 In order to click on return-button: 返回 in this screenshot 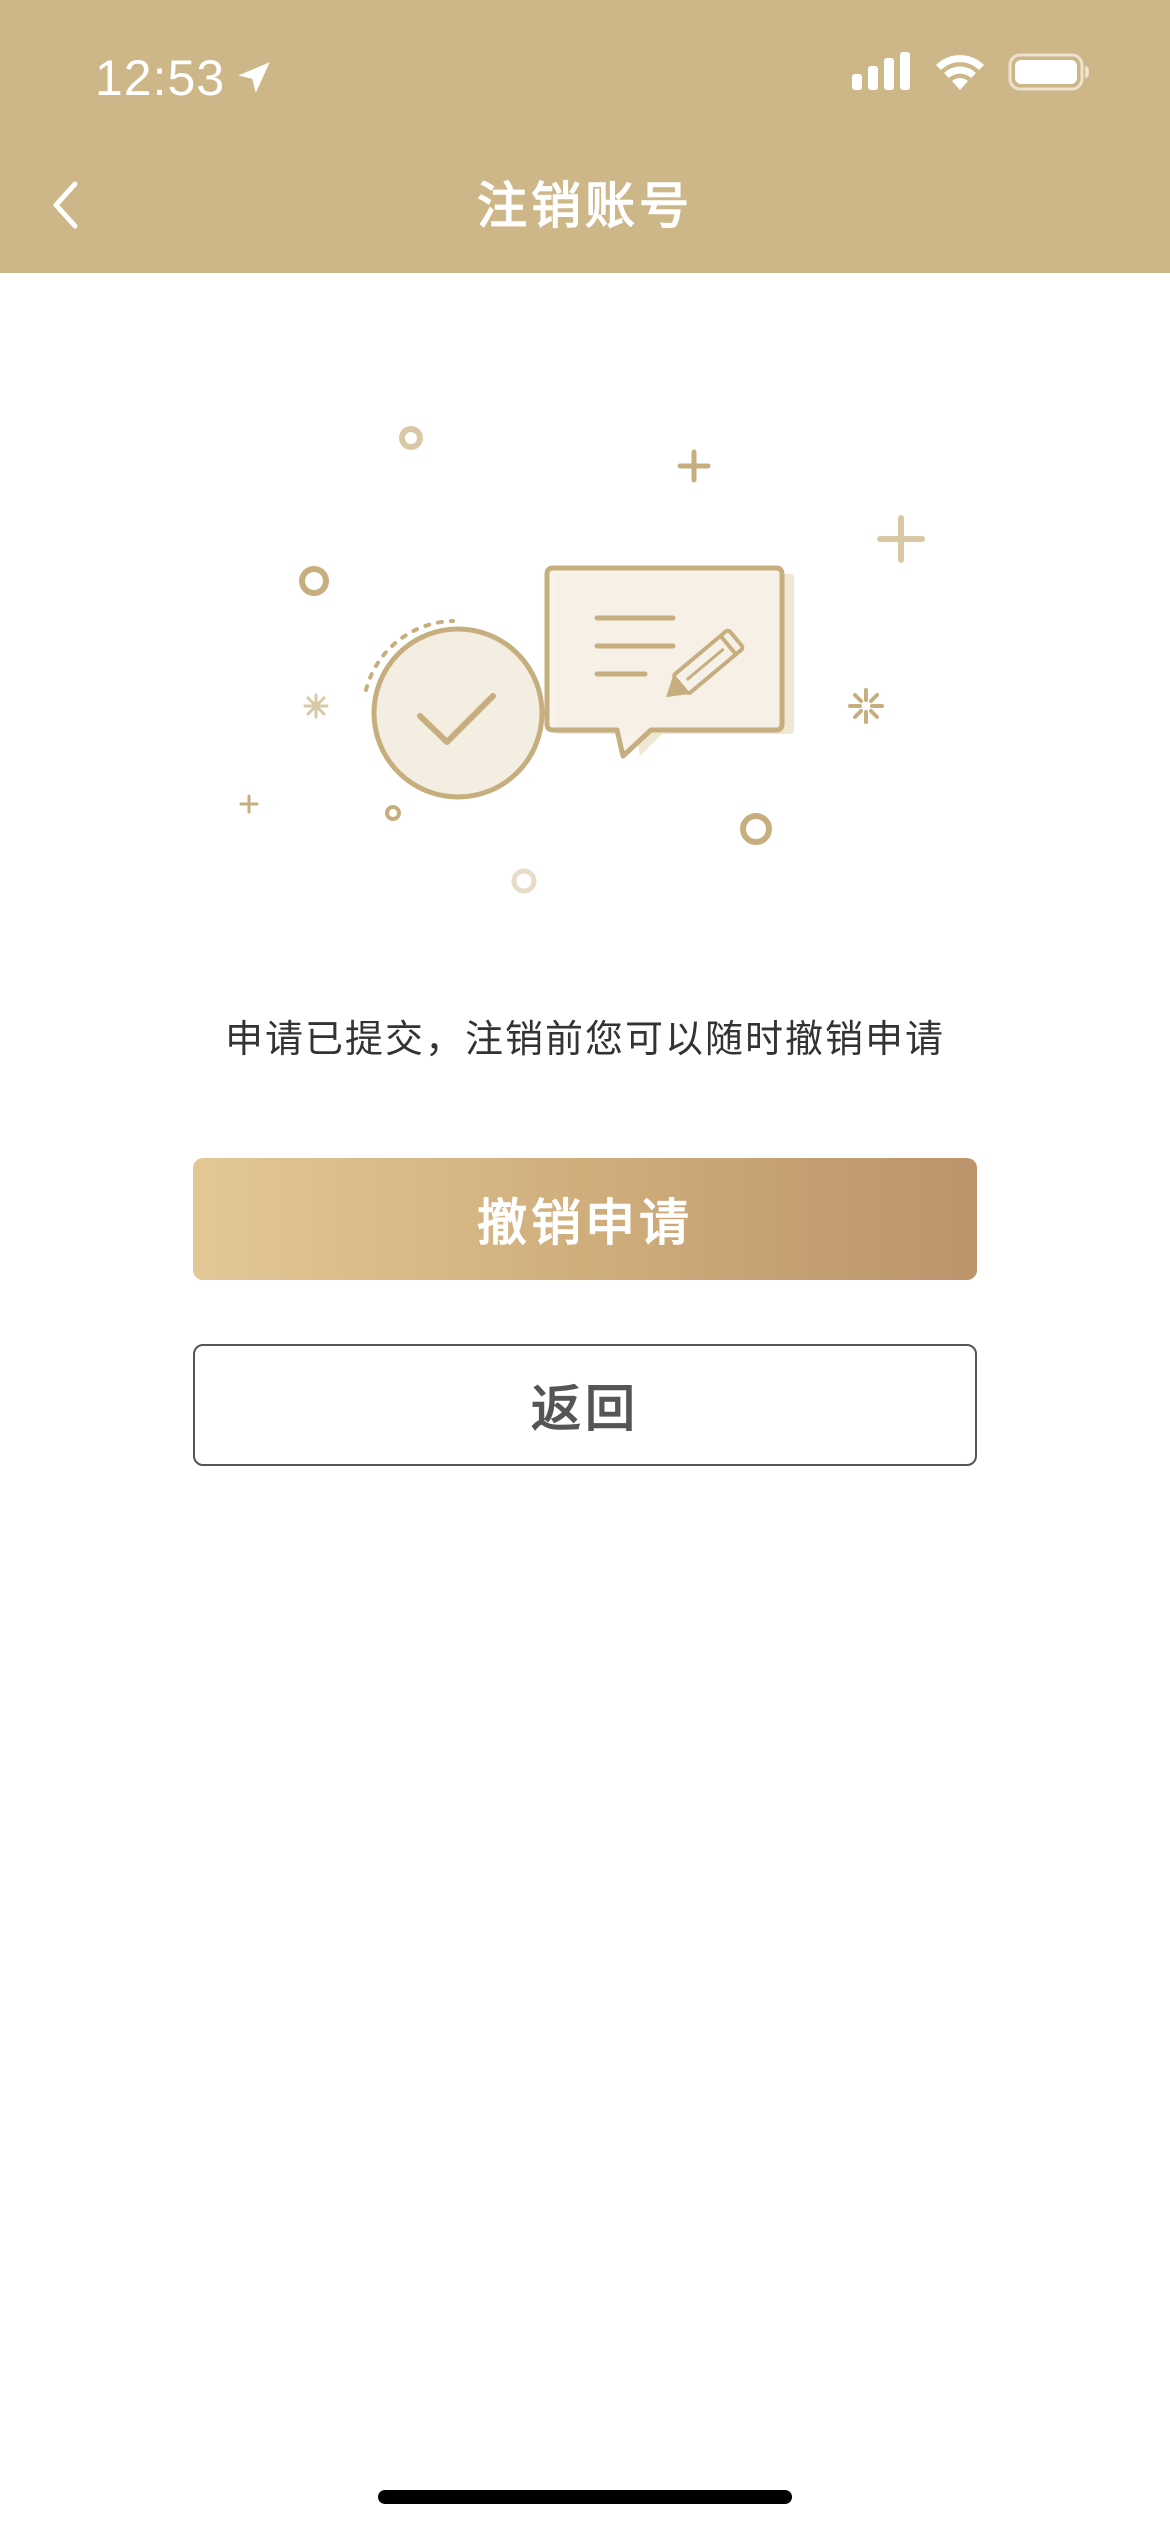, I will do `click(585, 1405)`.